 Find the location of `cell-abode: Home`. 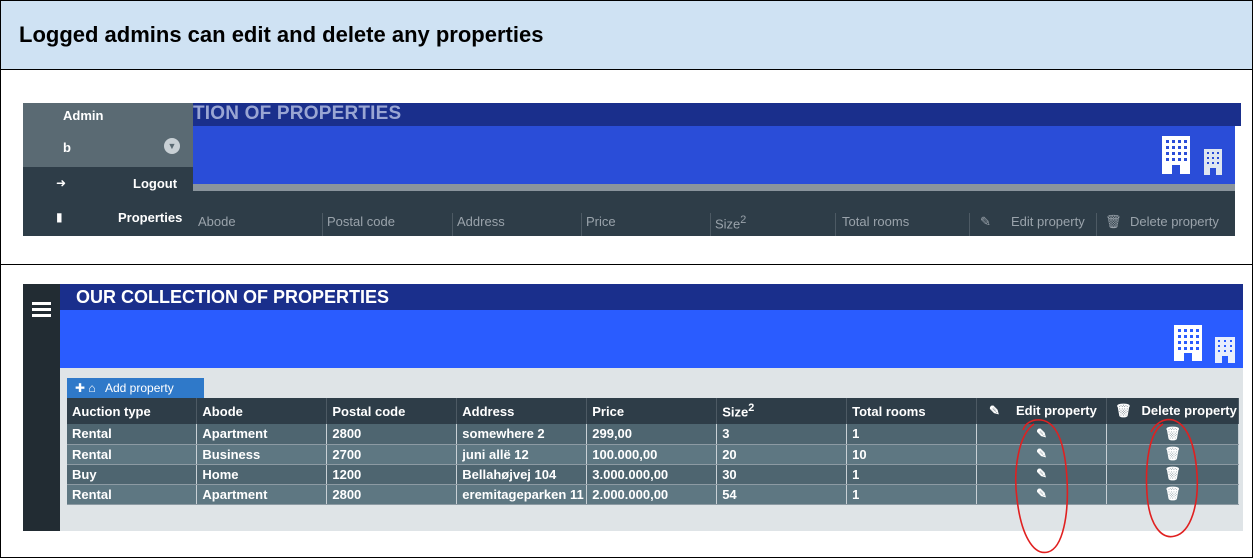

cell-abode: Home is located at coordinates (262, 474).